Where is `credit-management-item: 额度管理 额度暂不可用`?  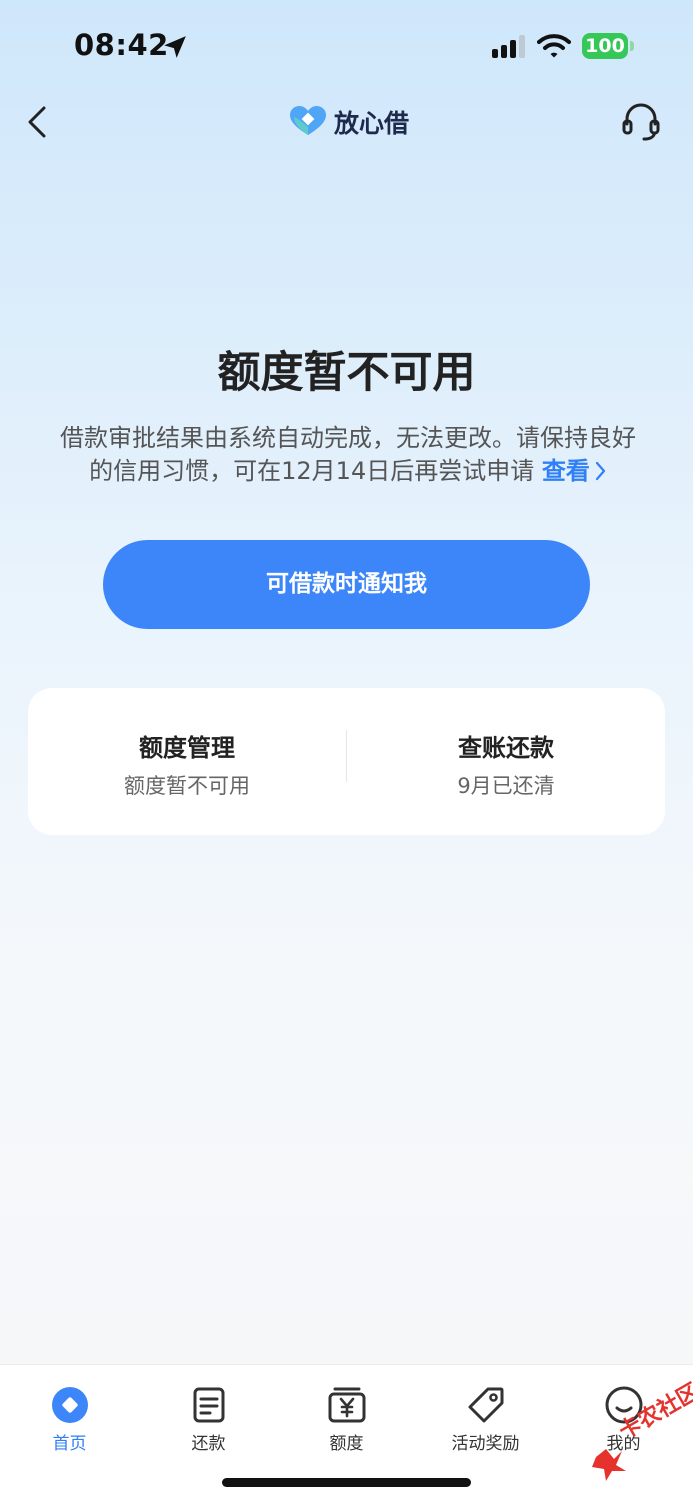 credit-management-item: 额度管理 额度暂不可用 is located at coordinates (187, 761).